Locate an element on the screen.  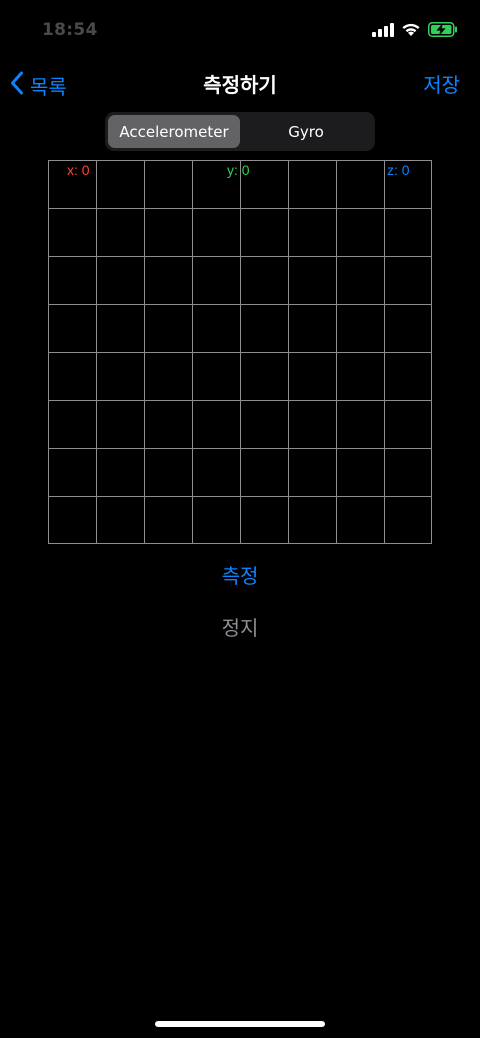
save-button: 저장 is located at coordinates (441, 85).